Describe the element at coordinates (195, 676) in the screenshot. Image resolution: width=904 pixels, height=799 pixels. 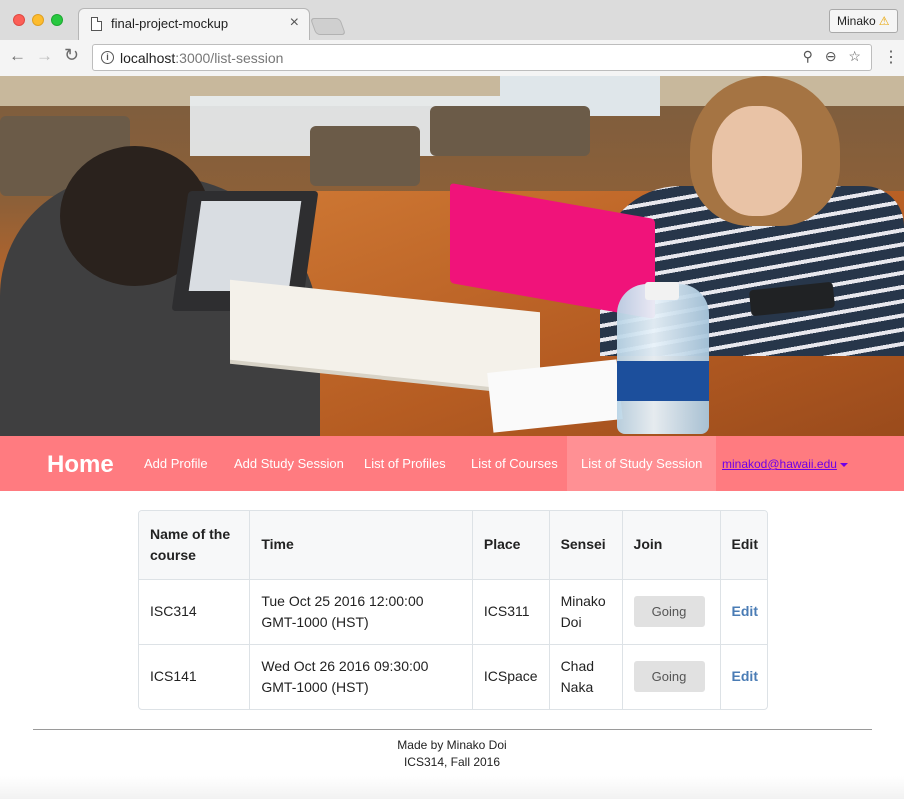
I see `course-cell: ICS141` at that location.